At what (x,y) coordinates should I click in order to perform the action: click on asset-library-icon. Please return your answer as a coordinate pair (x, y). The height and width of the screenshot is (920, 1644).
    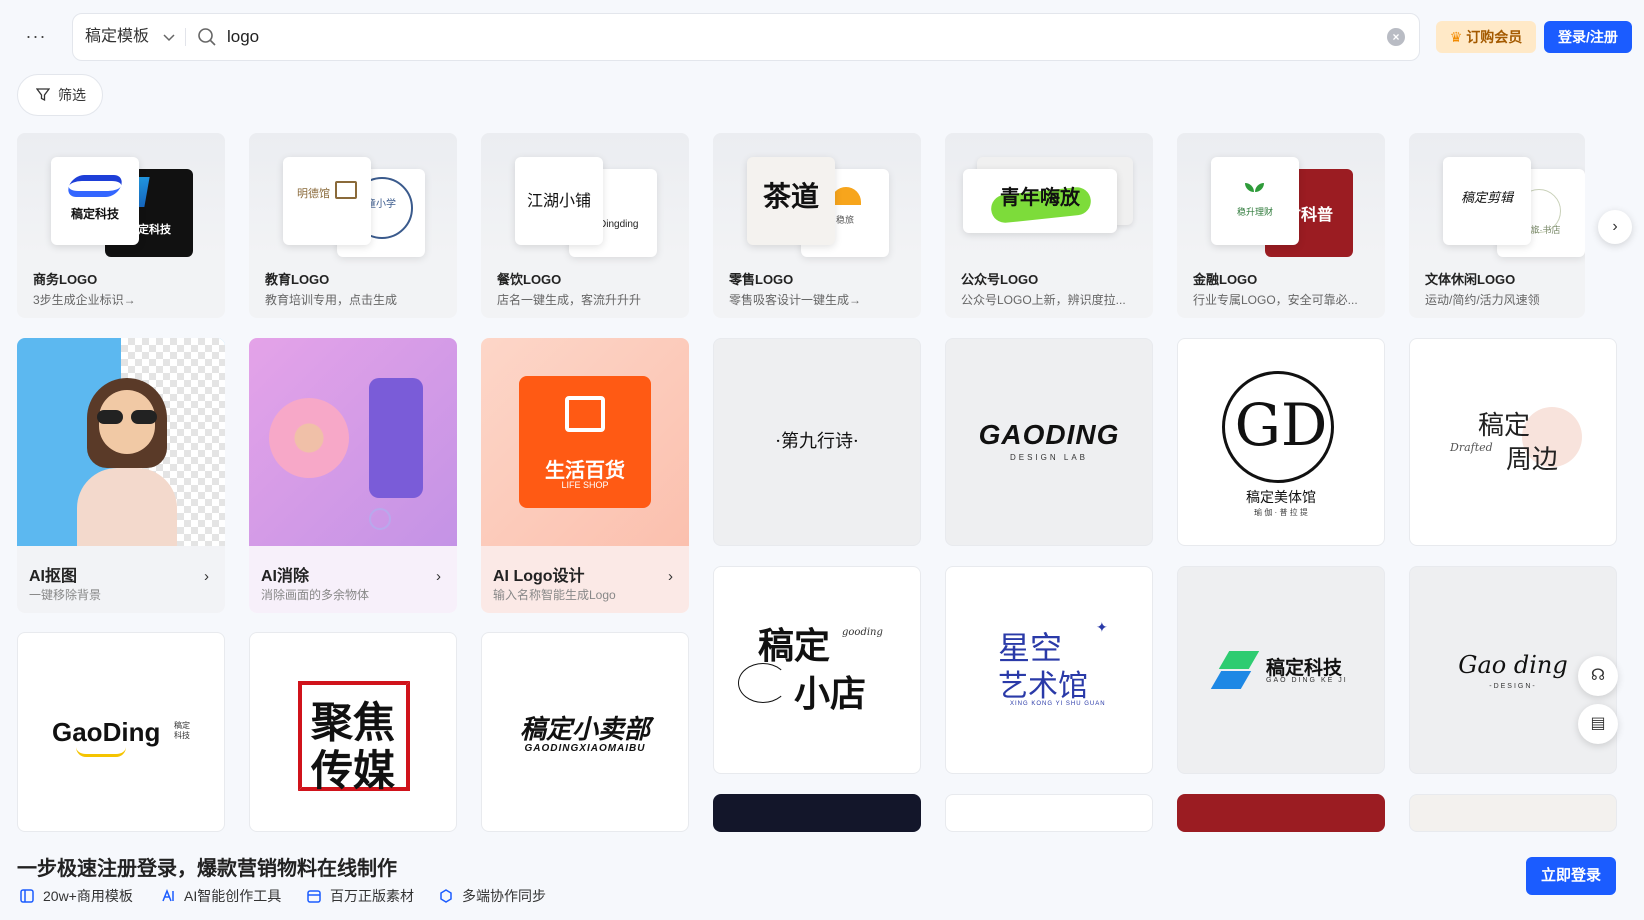
    Looking at the image, I should click on (314, 896).